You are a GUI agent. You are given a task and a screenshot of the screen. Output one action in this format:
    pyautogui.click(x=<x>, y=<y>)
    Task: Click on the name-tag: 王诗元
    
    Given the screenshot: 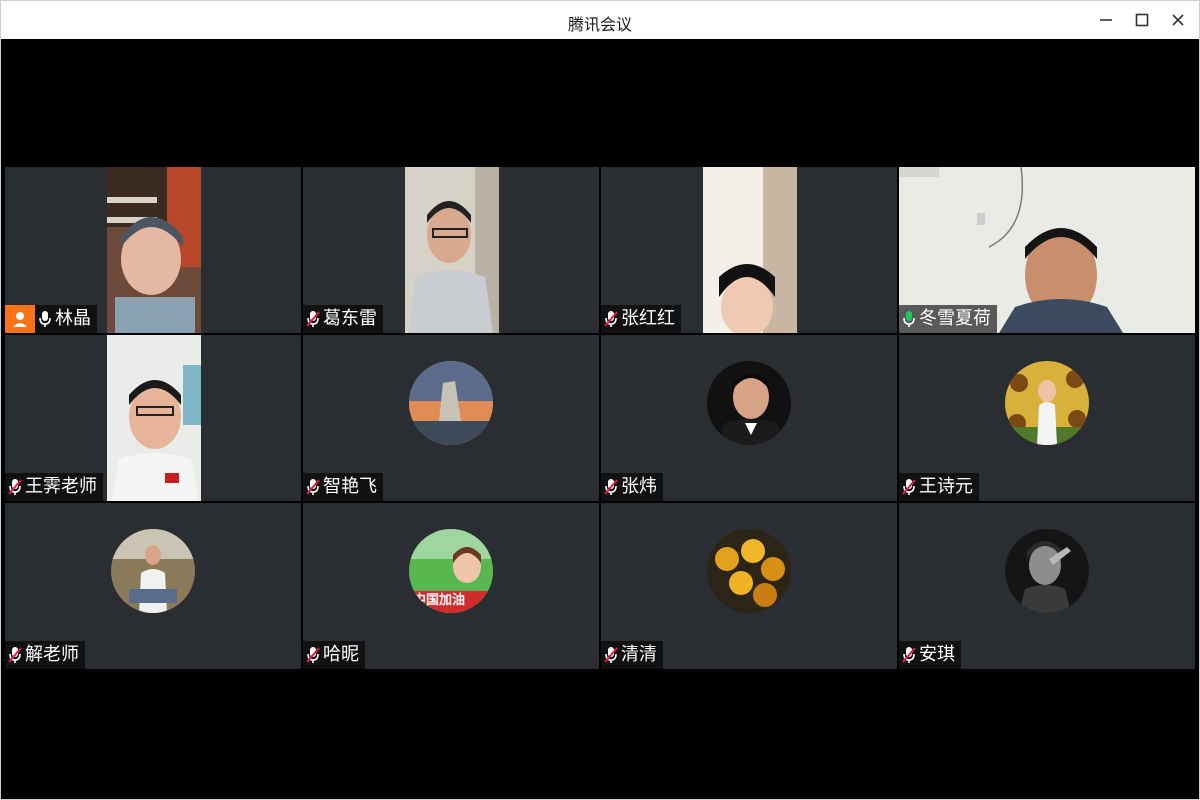 What is the action you would take?
    pyautogui.click(x=939, y=487)
    